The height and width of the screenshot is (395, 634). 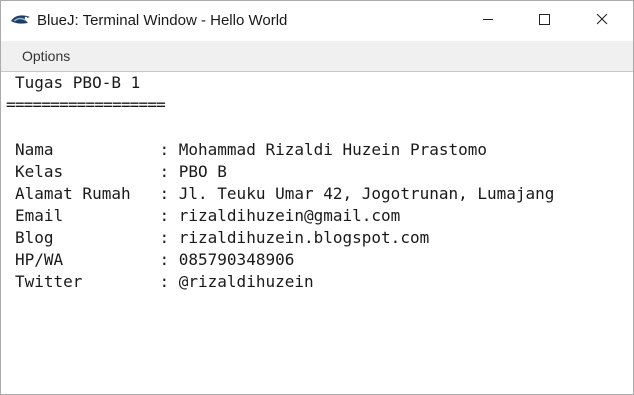 I want to click on menu-bar: Options, so click(x=317, y=56).